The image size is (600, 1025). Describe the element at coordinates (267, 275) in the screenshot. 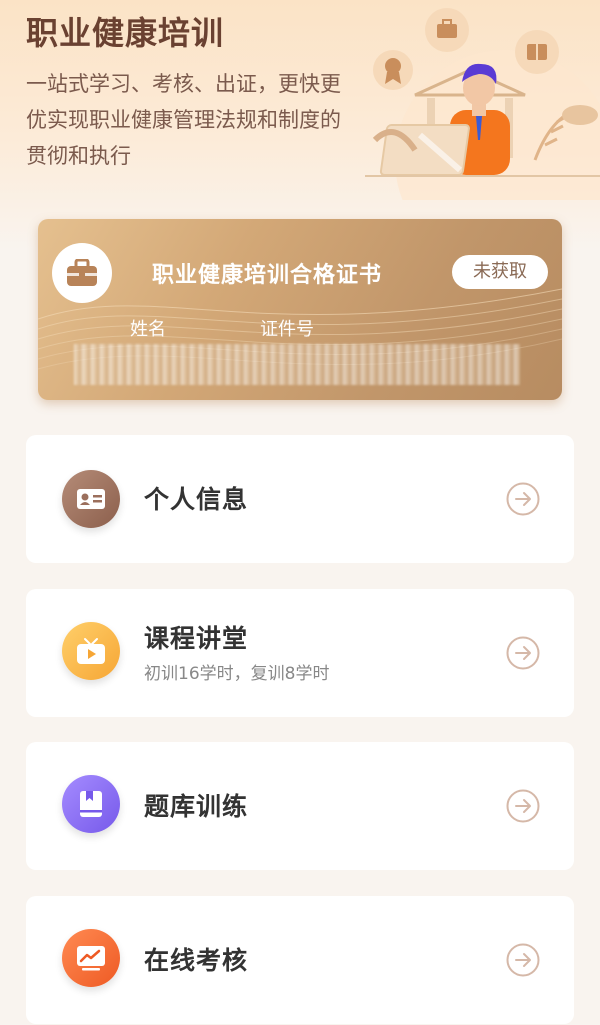

I see `certificate-title: 职业健康培训合格证书` at that location.